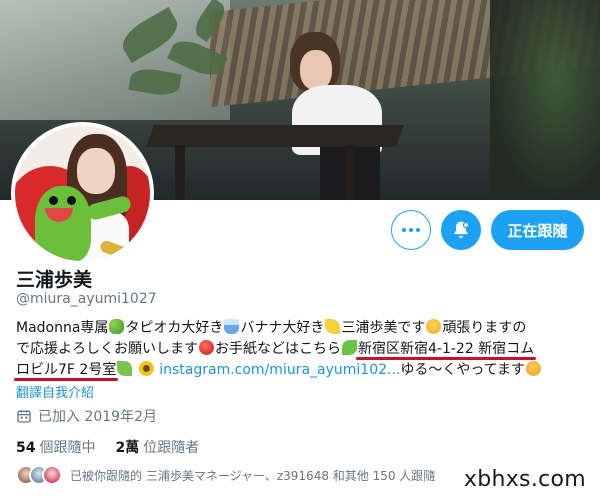  Describe the element at coordinates (349, 347) in the screenshot. I see `sprout-emoji-icon` at that location.